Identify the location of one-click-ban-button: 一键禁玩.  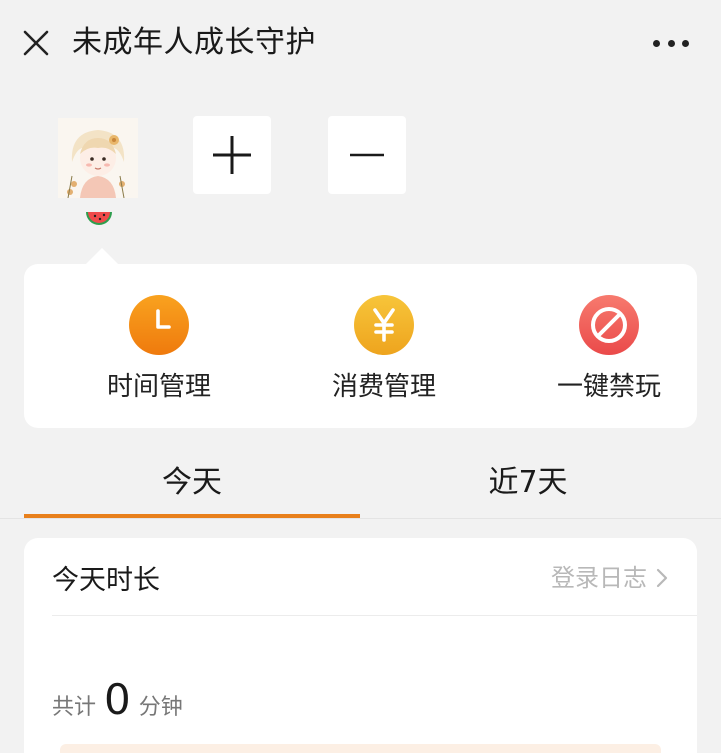
(609, 349).